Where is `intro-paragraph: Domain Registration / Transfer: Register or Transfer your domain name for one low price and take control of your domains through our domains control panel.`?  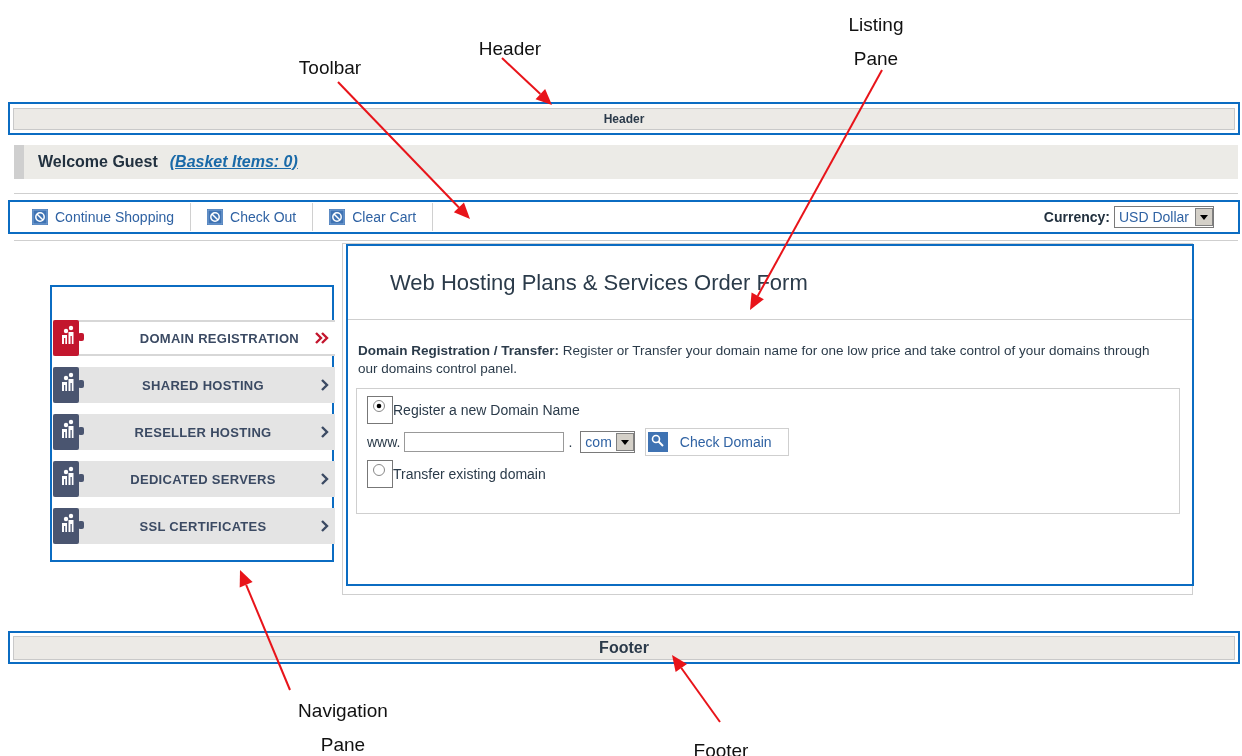 intro-paragraph: Domain Registration / Transfer: Register or Transfer your domain name for one low price and take control of your domains through our domains control panel. is located at coordinates (754, 360).